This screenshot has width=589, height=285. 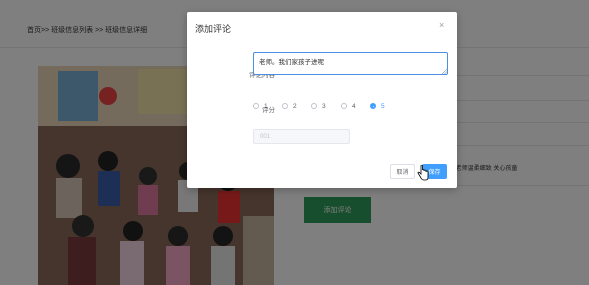 What do you see at coordinates (377, 106) in the screenshot?
I see `score-radio-5: 5` at bounding box center [377, 106].